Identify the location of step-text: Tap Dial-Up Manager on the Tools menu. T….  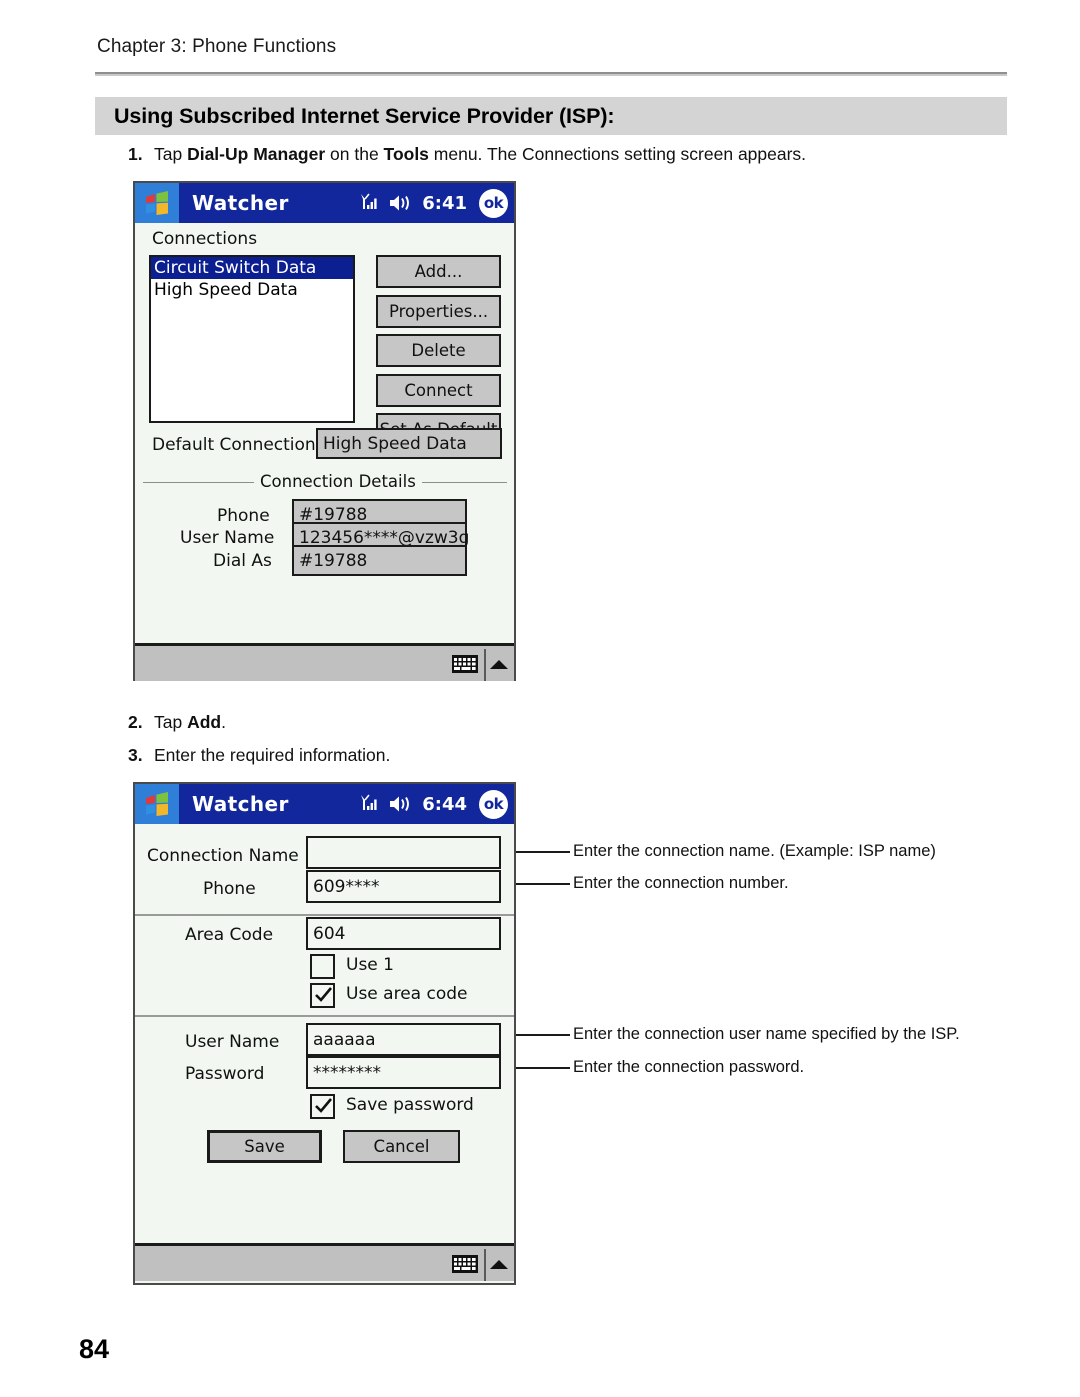
(480, 154).